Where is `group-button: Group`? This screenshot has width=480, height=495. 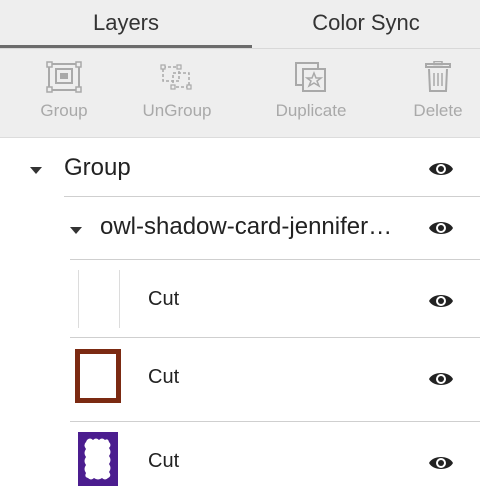
group-button: Group is located at coordinates (64, 93).